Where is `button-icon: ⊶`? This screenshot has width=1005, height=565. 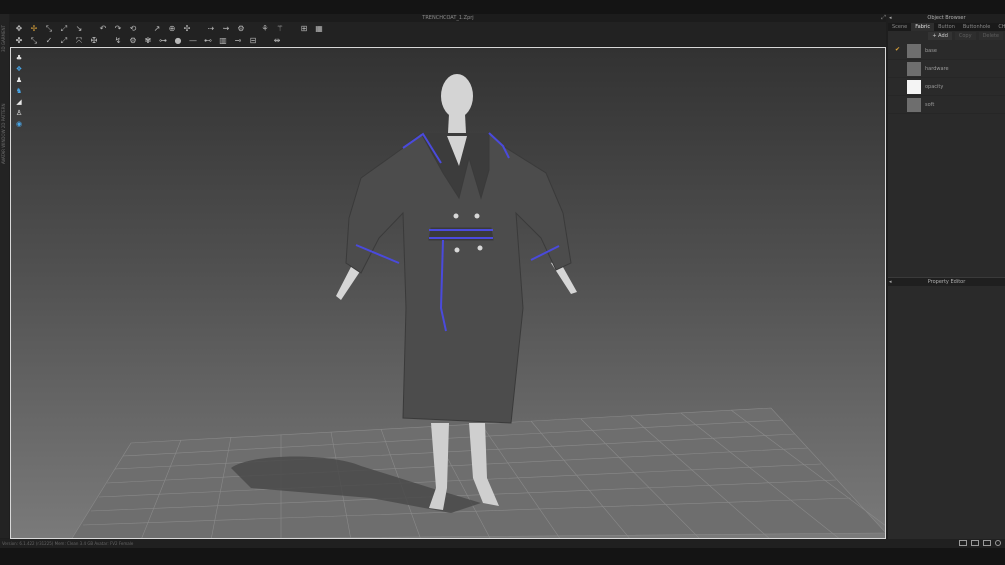
button-icon: ⊶ is located at coordinates (163, 41).